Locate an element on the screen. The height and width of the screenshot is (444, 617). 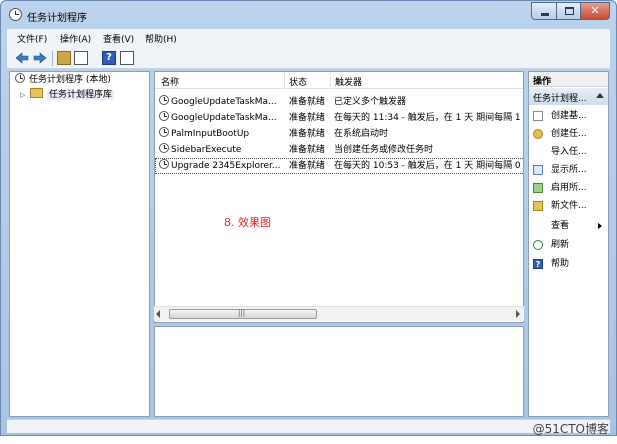
create-task-icon is located at coordinates (538, 134).